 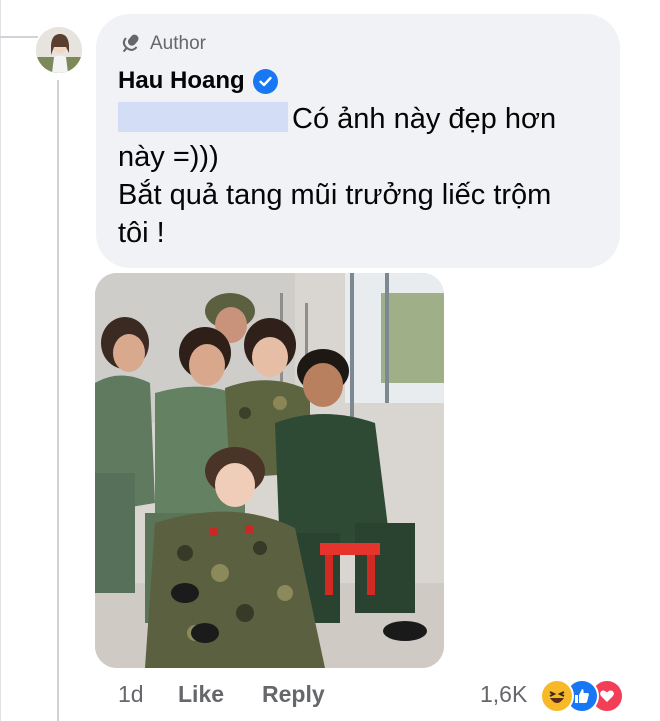 I want to click on thread-line, so click(x=0, y=360).